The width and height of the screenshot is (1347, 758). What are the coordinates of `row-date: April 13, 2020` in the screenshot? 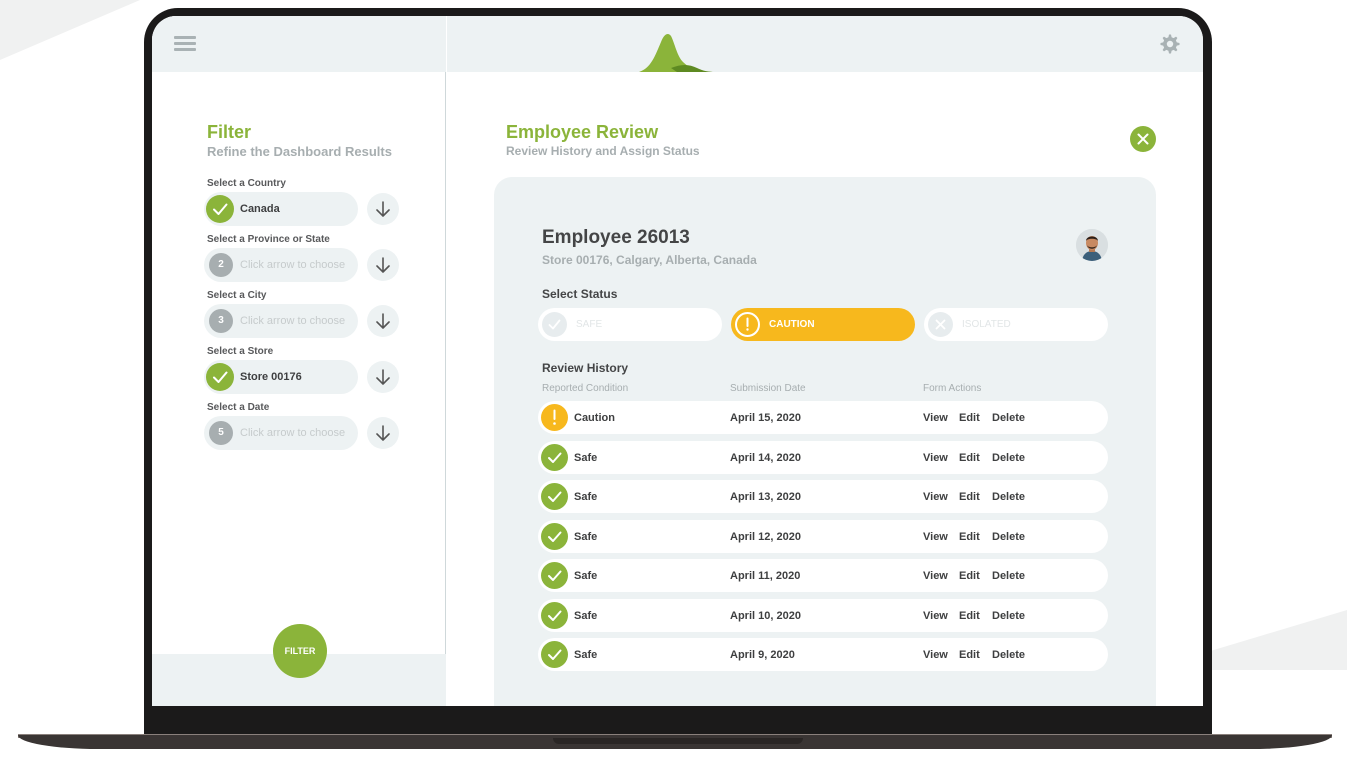 It's located at (765, 497).